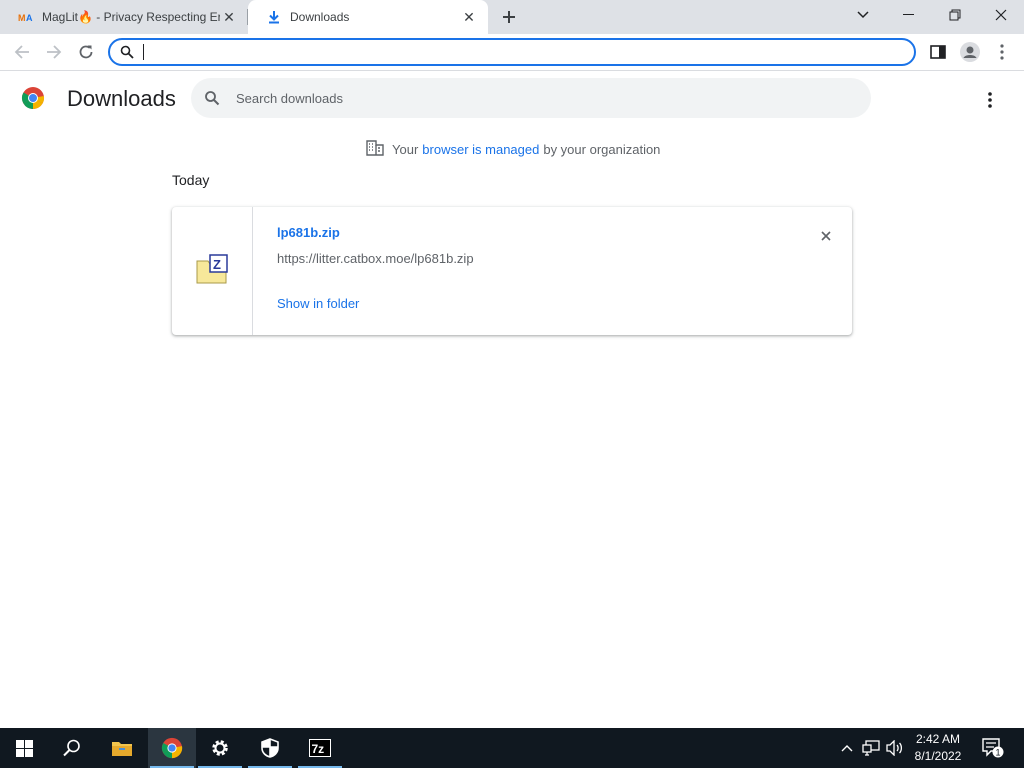 This screenshot has height=768, width=1024. I want to click on tab-downloads: Downloads ✕, so click(368, 17).